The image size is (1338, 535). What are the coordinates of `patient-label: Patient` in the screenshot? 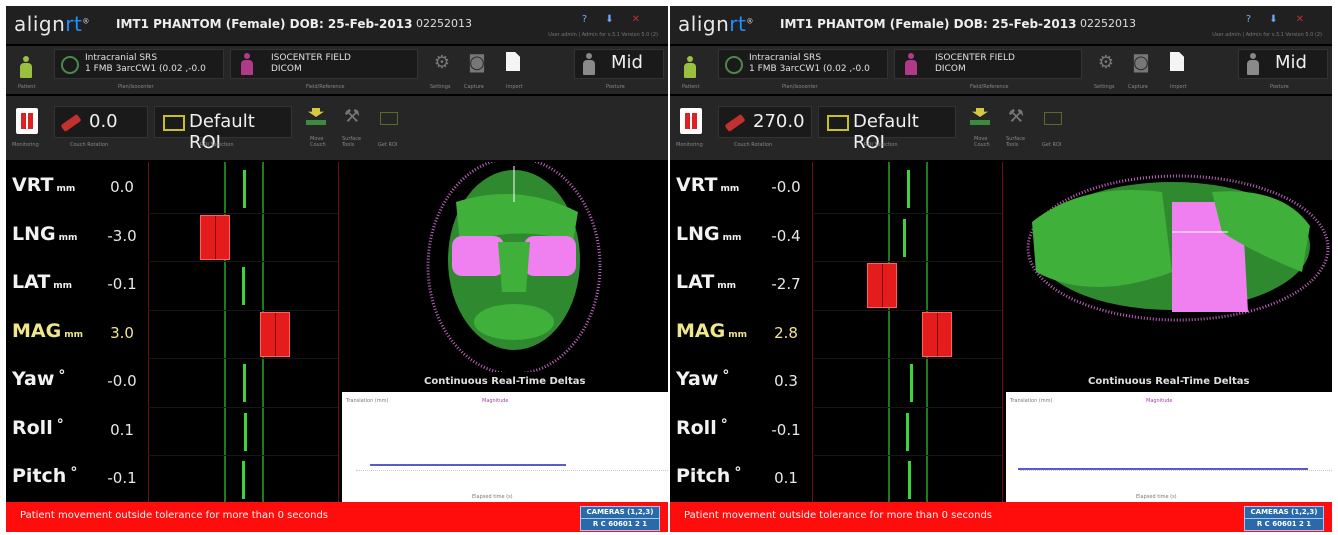 It's located at (691, 87).